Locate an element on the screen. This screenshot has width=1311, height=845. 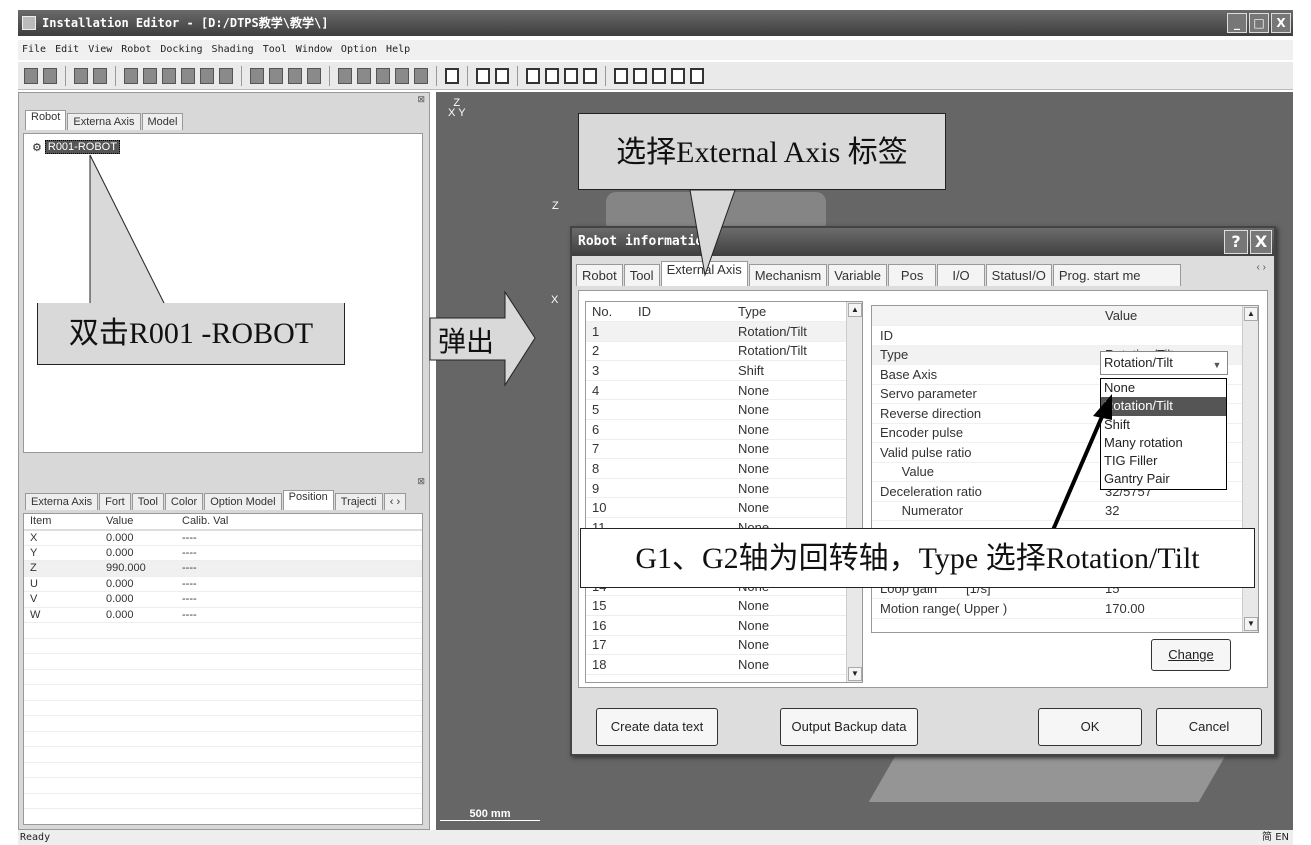
callout-popup: 弹出 is located at coordinates (466, 342).